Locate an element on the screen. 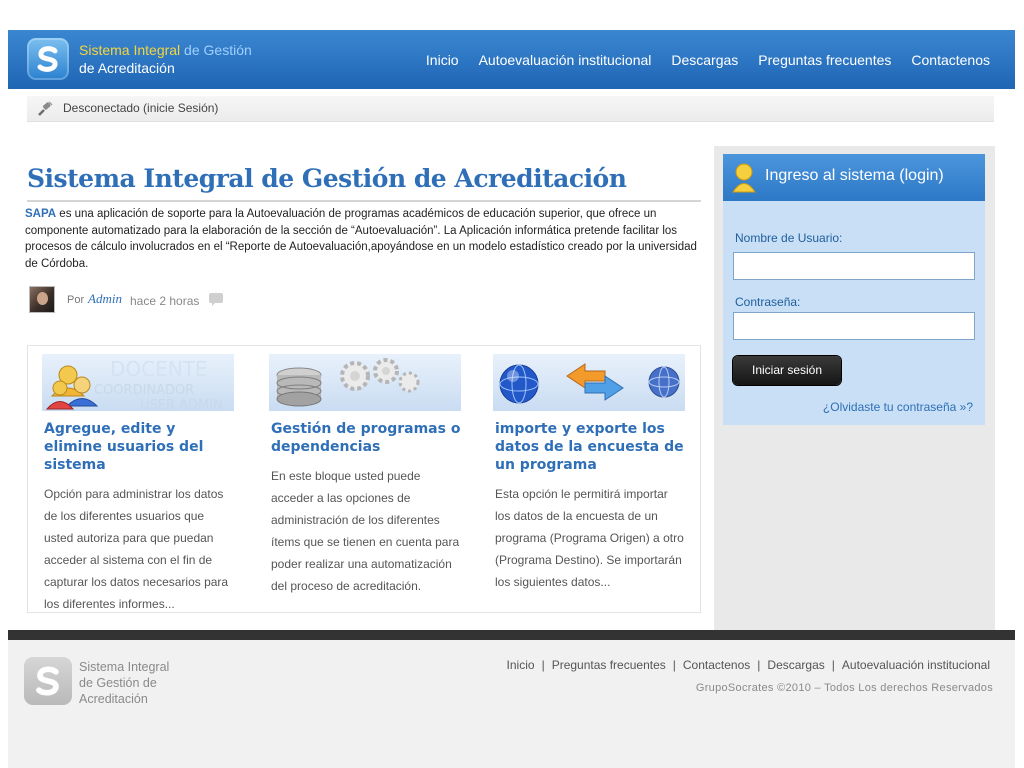  user-icon is located at coordinates (744, 180).